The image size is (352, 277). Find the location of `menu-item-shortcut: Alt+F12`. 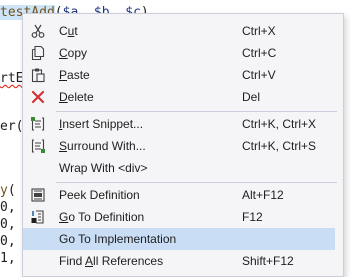

menu-item-shortcut: Alt+F12 is located at coordinates (263, 195).